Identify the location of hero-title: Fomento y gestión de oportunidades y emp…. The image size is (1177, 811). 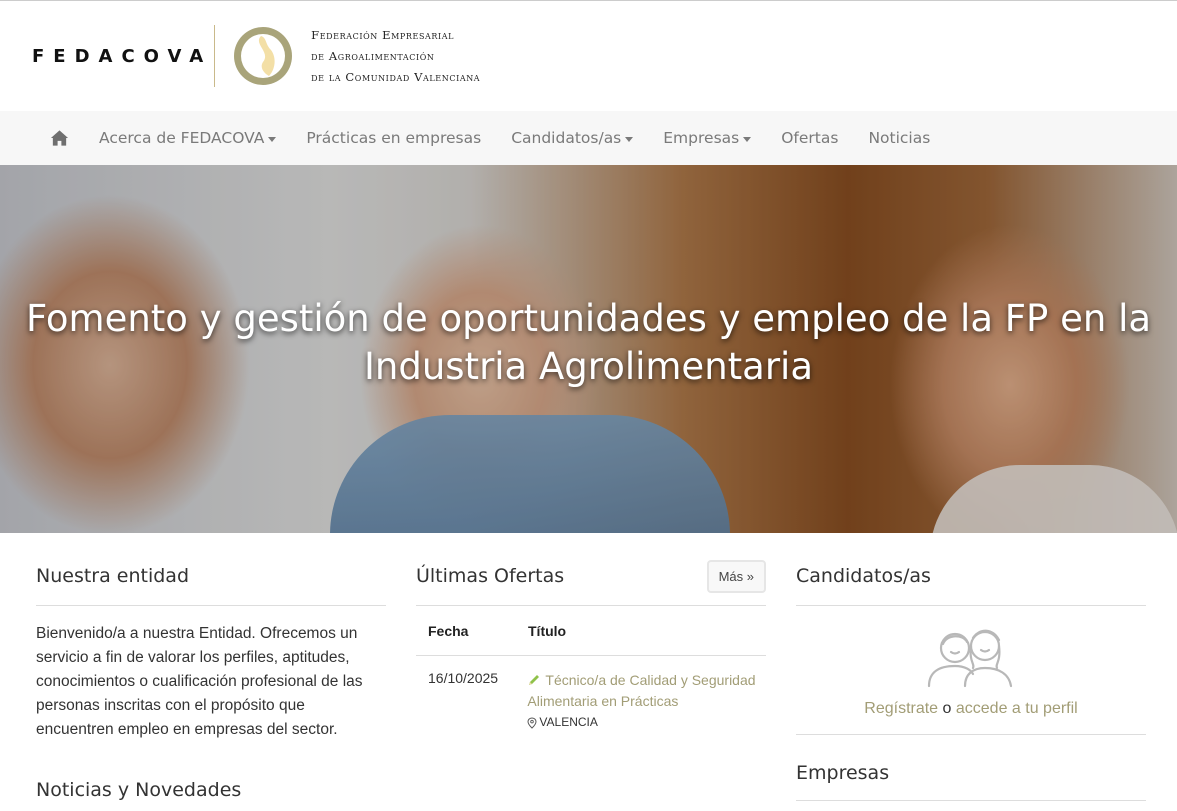
(588, 342).